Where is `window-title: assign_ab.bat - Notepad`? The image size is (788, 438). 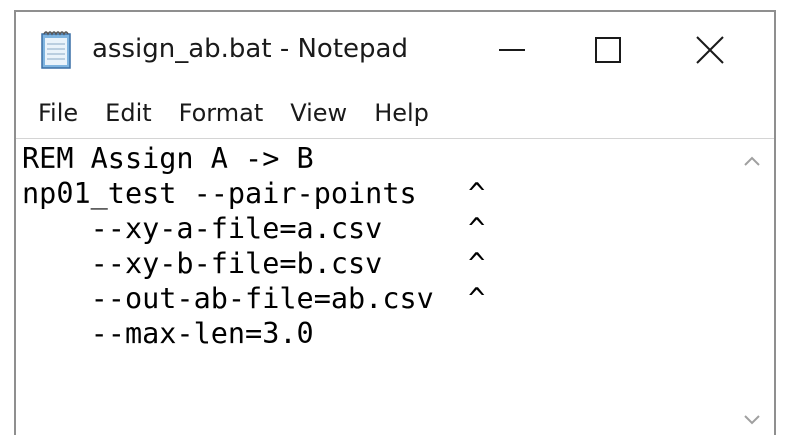 window-title: assign_ab.bat - Notepad is located at coordinates (250, 49).